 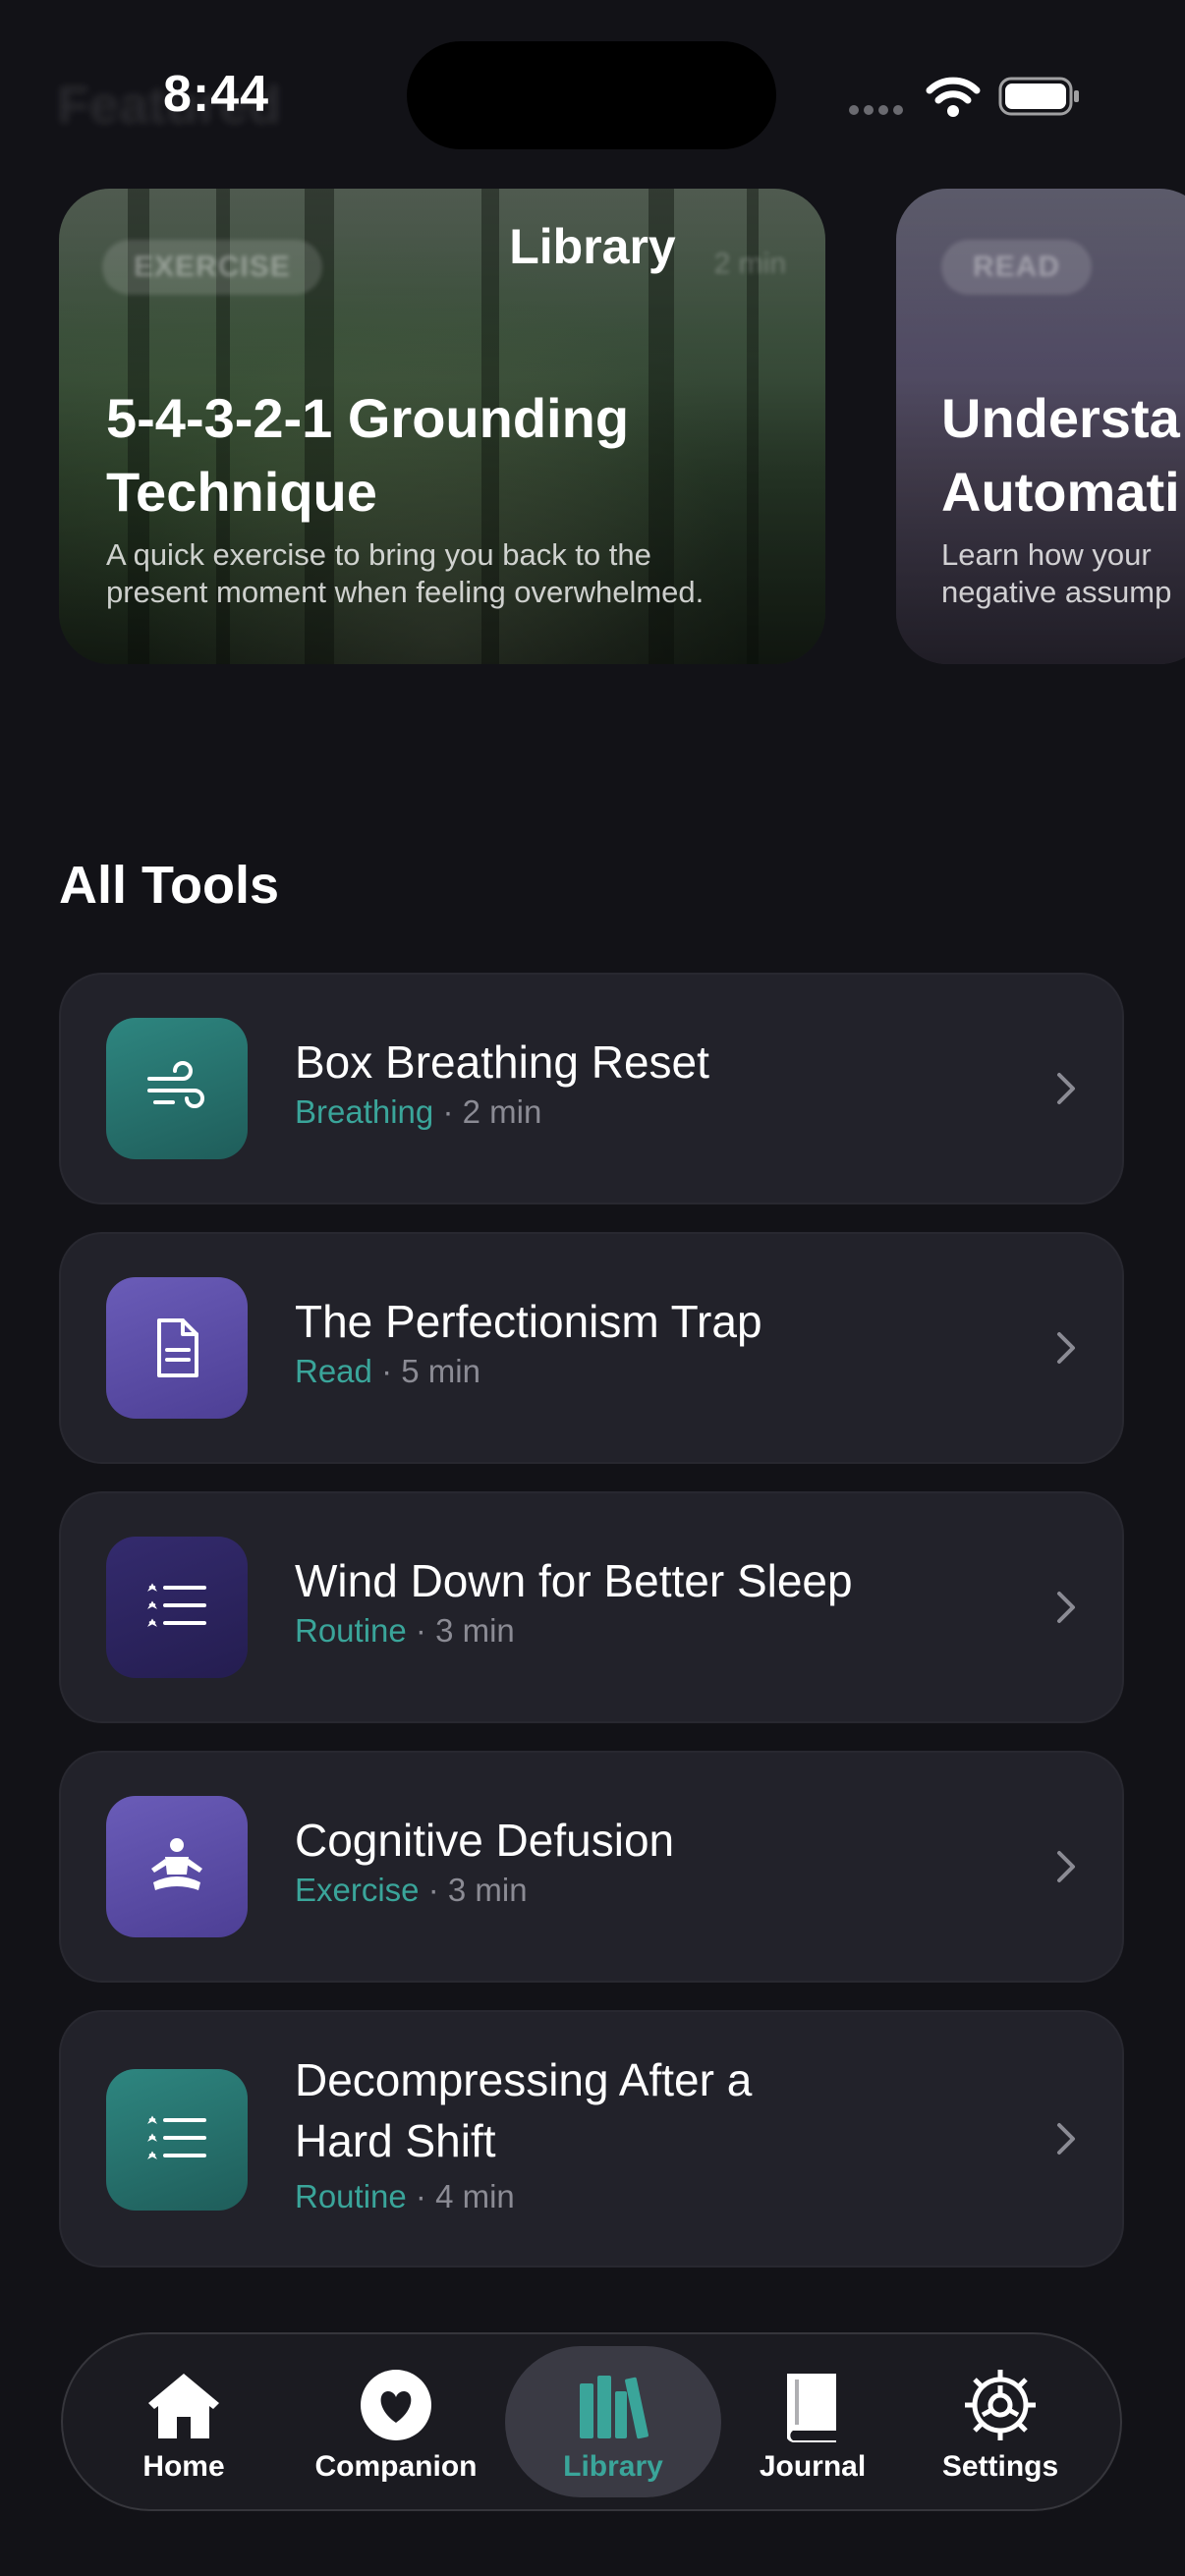 I want to click on tab-library: Library, so click(x=613, y=2421).